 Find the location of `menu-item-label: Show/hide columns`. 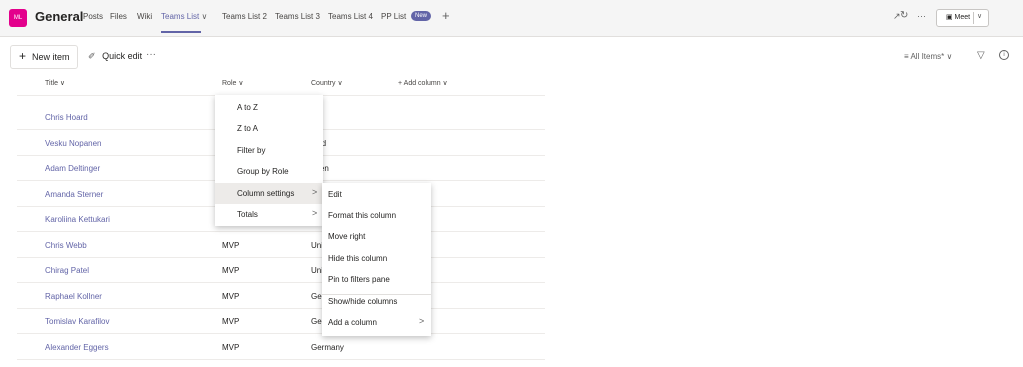

menu-item-label: Show/hide columns is located at coordinates (363, 301).